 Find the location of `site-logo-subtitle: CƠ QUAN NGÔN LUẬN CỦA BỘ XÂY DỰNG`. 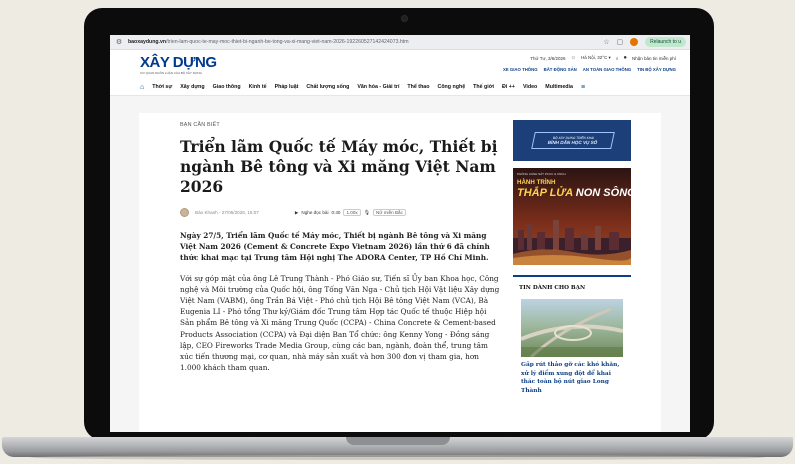

site-logo-subtitle: CƠ QUAN NGÔN LUẬN CỦA BỘ XÂY DỰNG is located at coordinates (171, 73).